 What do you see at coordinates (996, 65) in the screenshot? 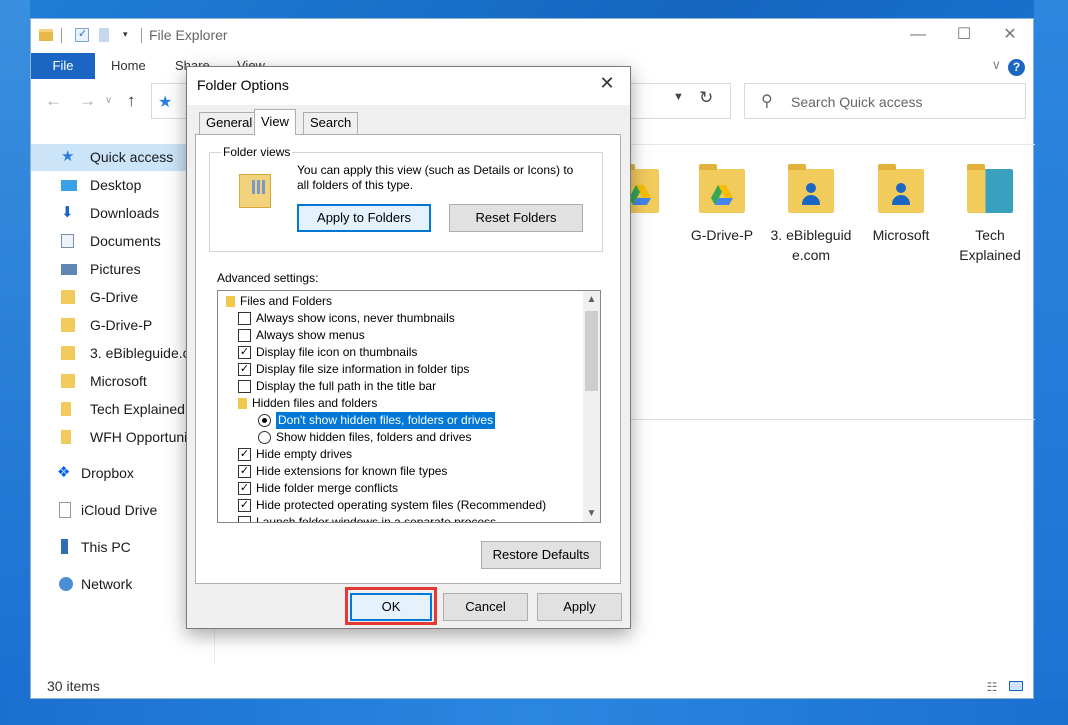
I see `expand-ribbon-icon: ∨` at bounding box center [996, 65].